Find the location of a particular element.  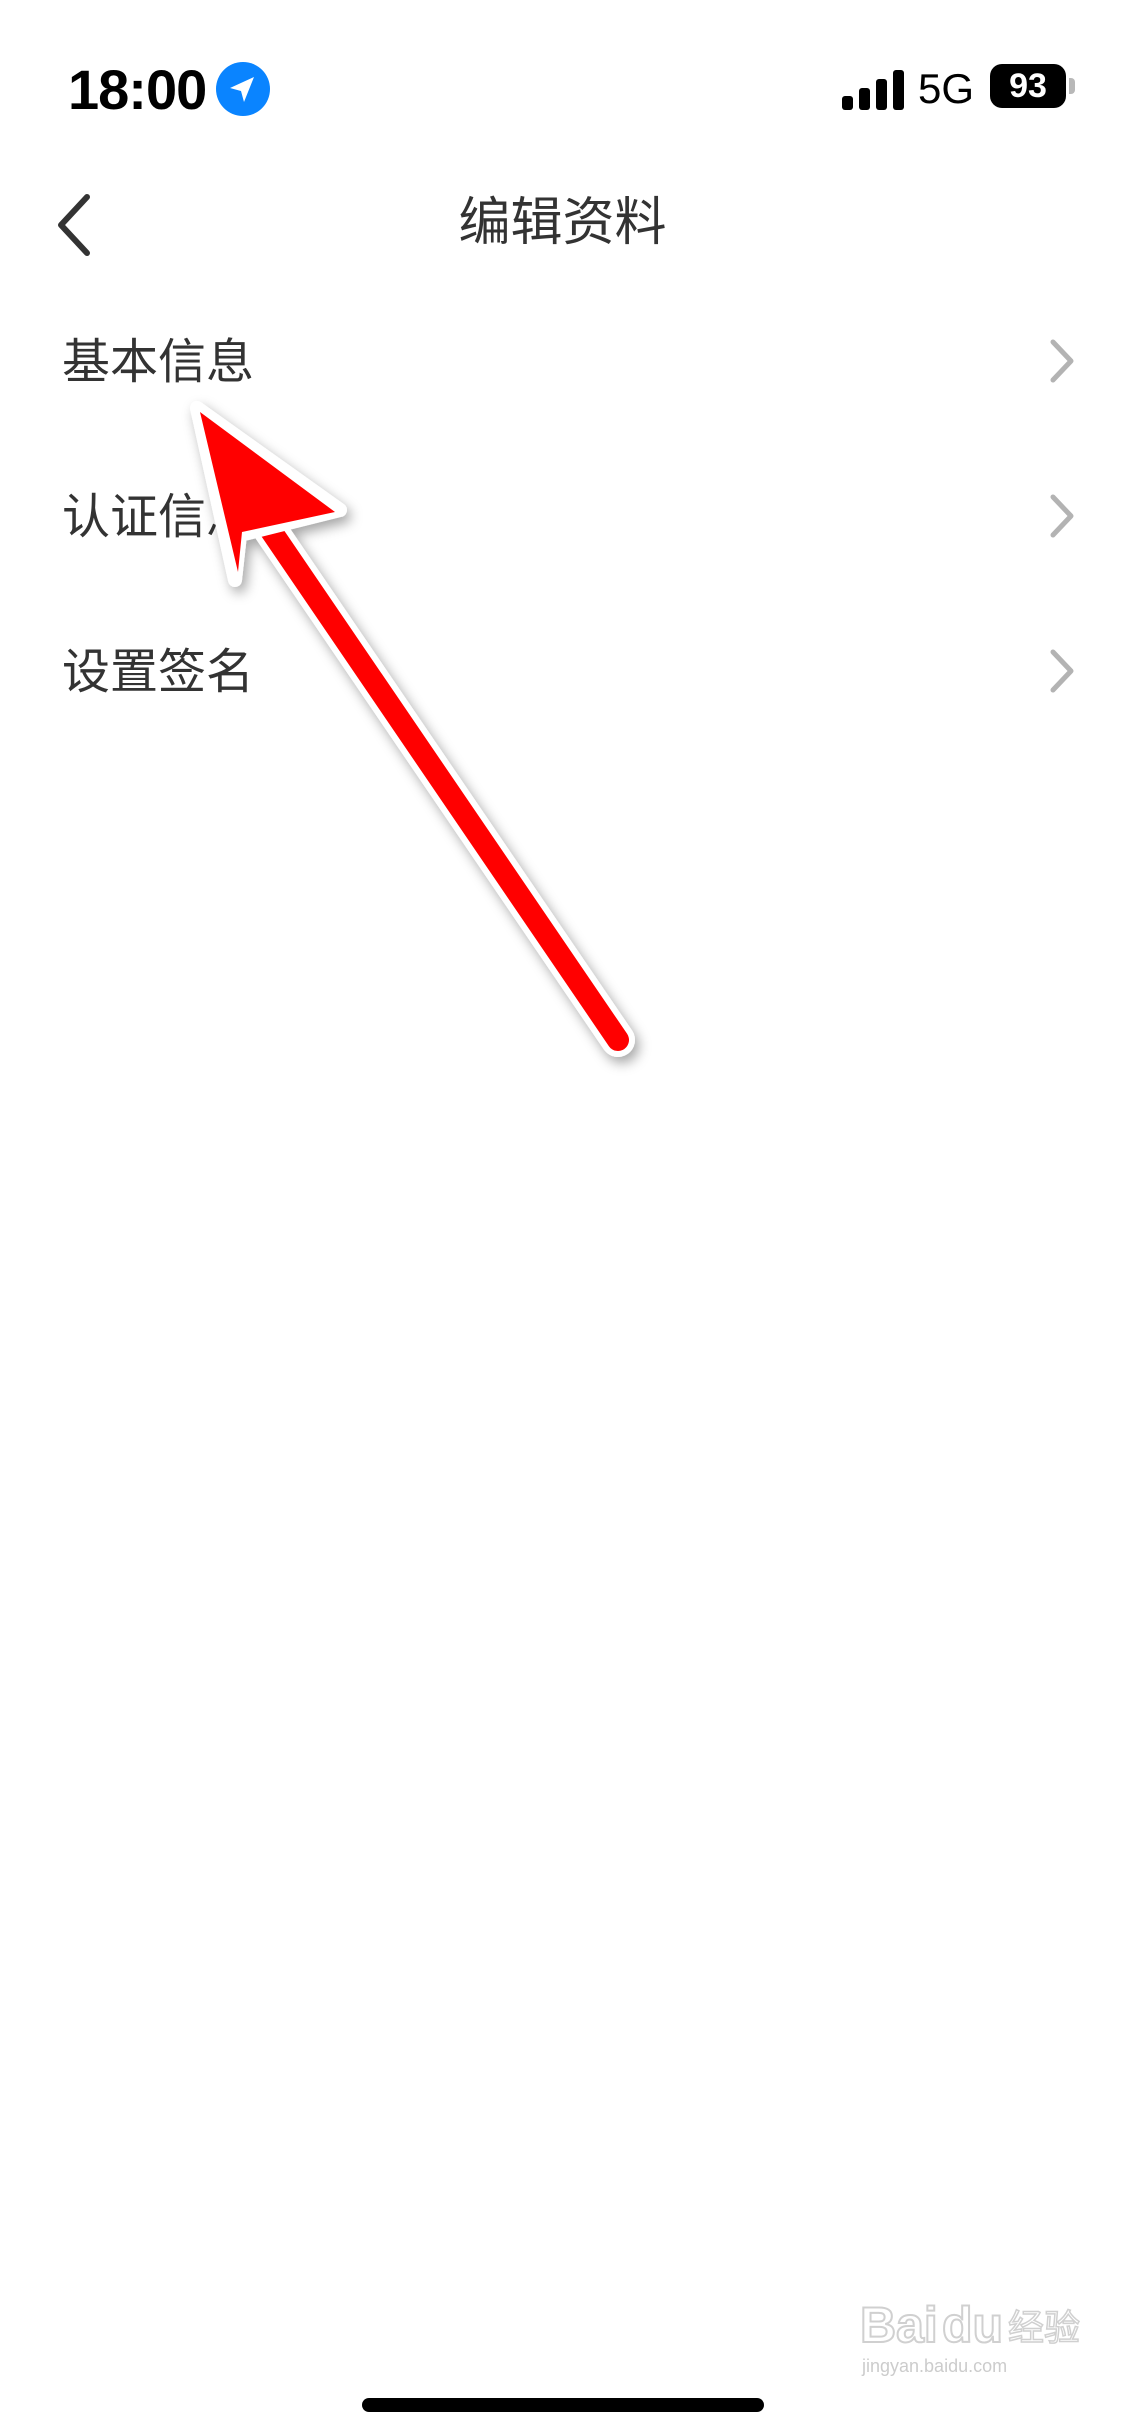

home-indicator is located at coordinates (563, 2405).